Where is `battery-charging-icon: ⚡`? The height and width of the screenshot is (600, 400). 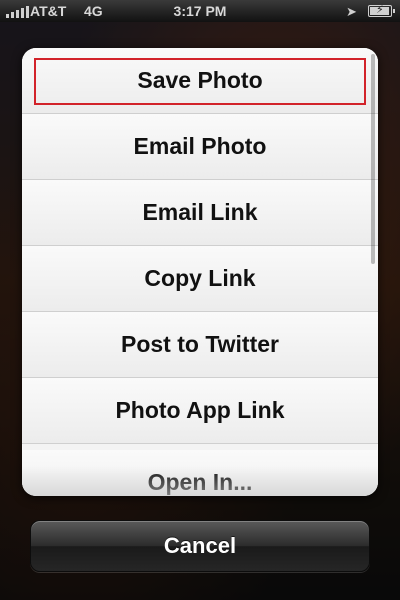 battery-charging-icon: ⚡ is located at coordinates (381, 10).